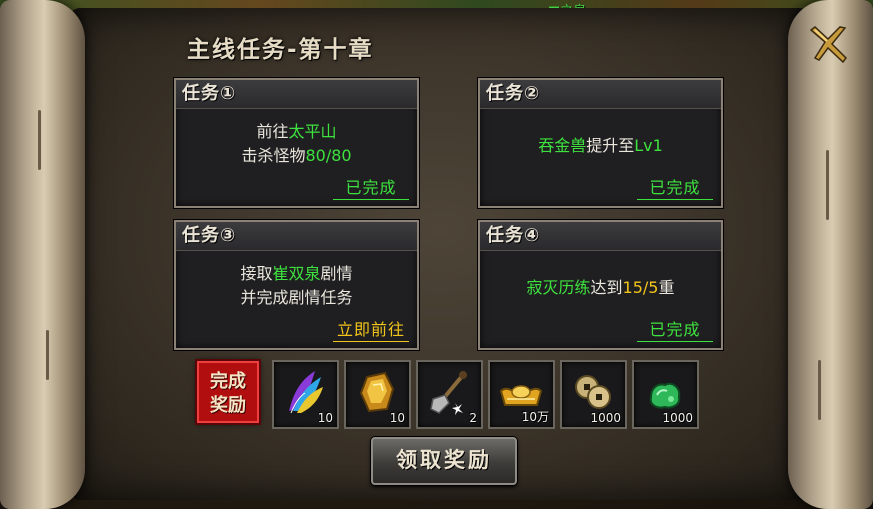 The width and height of the screenshot is (873, 509). I want to click on quest-text: 并完成剧情任务, so click(296, 297).